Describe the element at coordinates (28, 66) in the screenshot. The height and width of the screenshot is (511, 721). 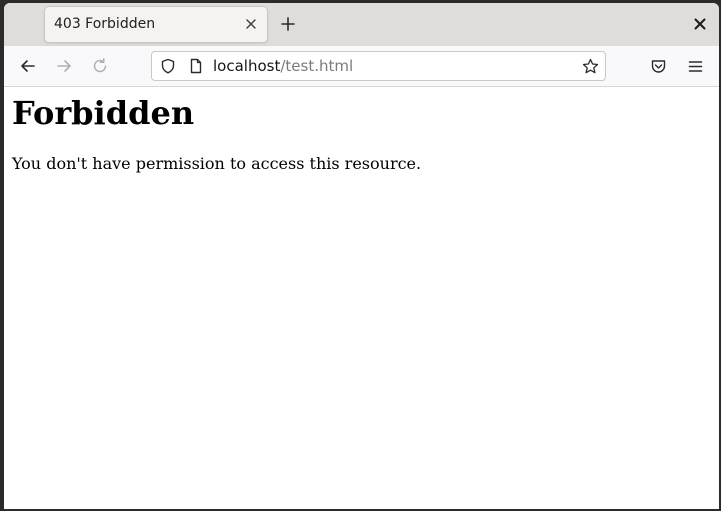
I see `back-arrow-icon` at that location.